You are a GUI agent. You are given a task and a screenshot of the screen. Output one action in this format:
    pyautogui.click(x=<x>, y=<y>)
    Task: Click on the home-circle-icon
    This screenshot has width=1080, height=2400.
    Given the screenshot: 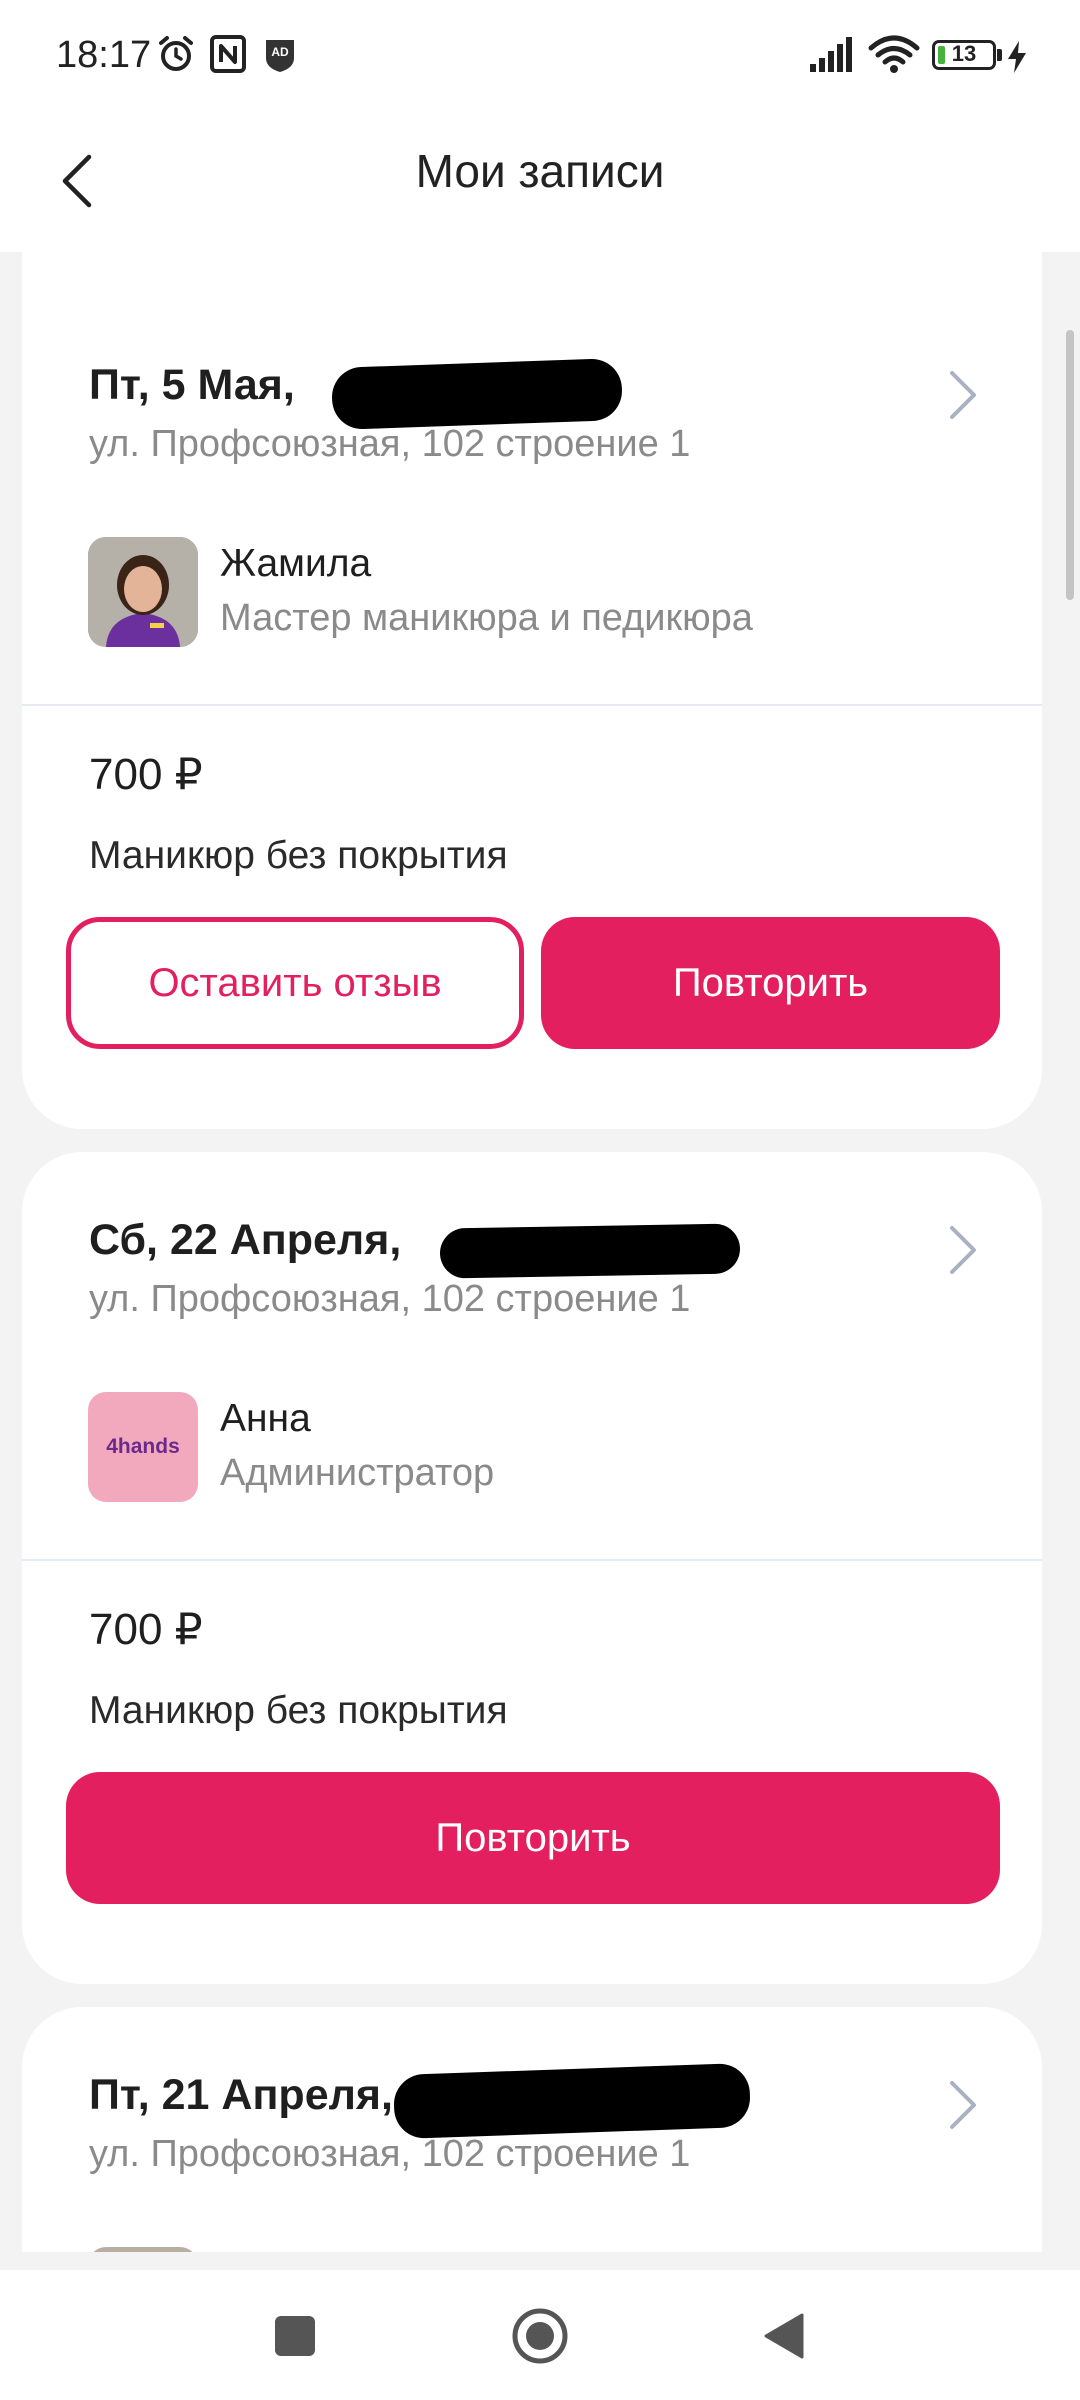 What is the action you would take?
    pyautogui.click(x=540, y=2336)
    